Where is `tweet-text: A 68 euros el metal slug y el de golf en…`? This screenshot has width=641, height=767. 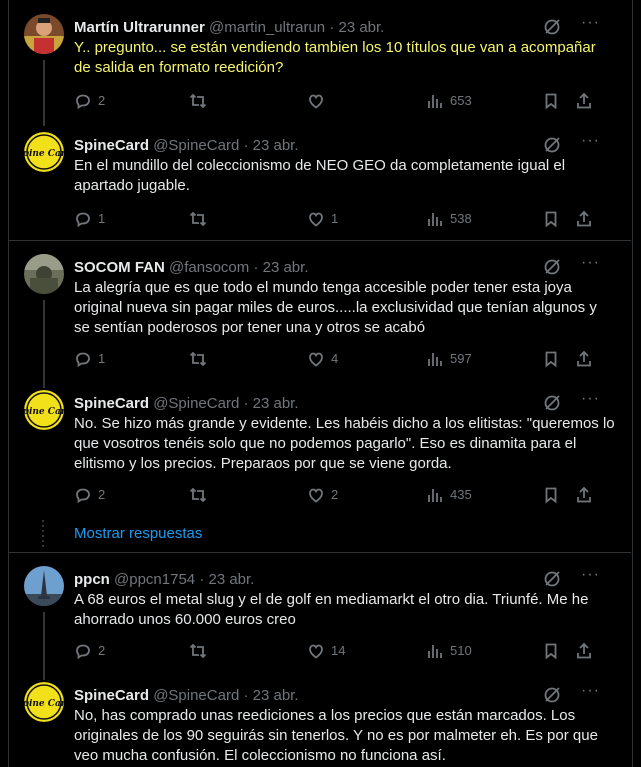 tweet-text: A 68 euros el metal slug y el de golf en… is located at coordinates (331, 609).